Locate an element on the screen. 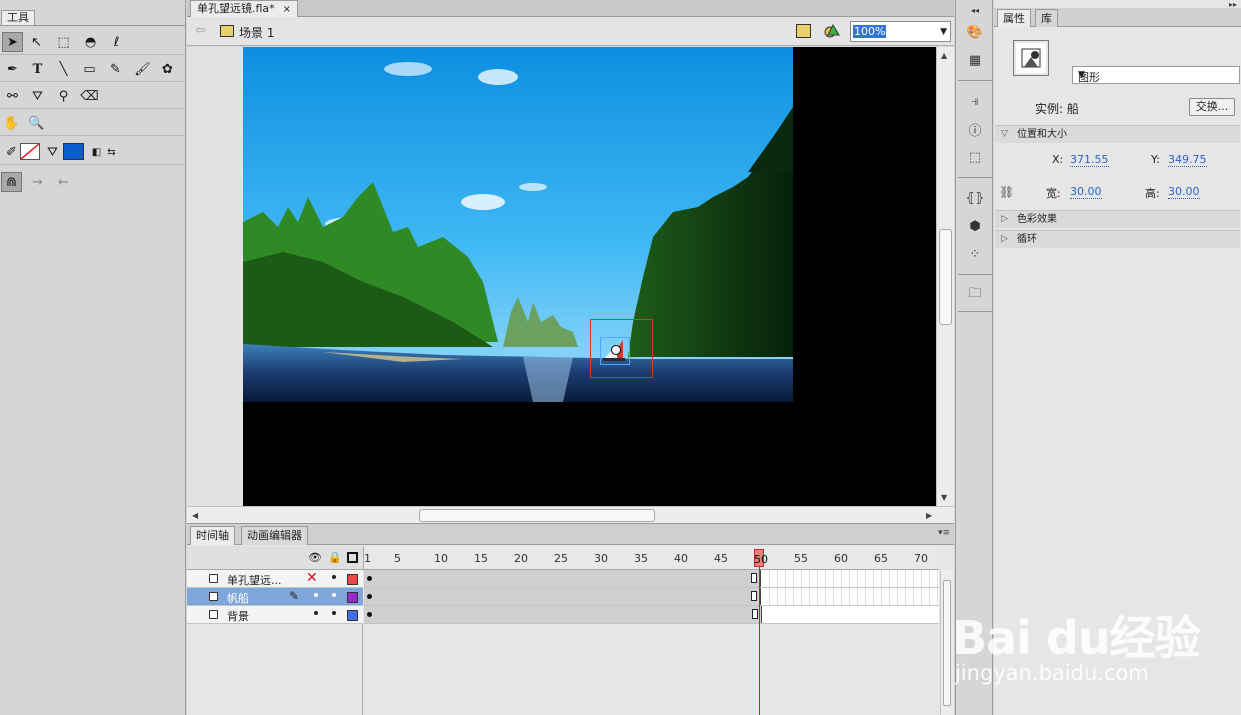 This screenshot has width=1241, height=715. horizontal-scroll-thumb is located at coordinates (537, 515).